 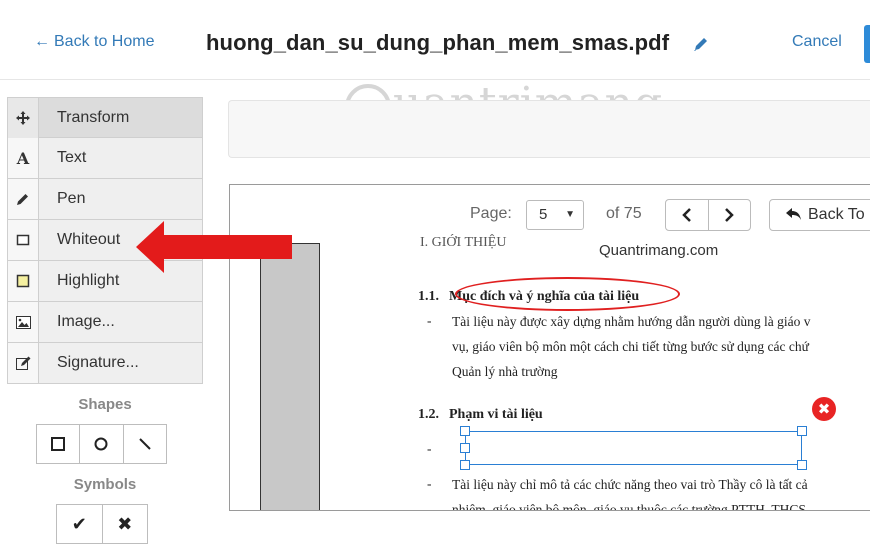 I want to click on chevron-right-icon, so click(x=730, y=215).